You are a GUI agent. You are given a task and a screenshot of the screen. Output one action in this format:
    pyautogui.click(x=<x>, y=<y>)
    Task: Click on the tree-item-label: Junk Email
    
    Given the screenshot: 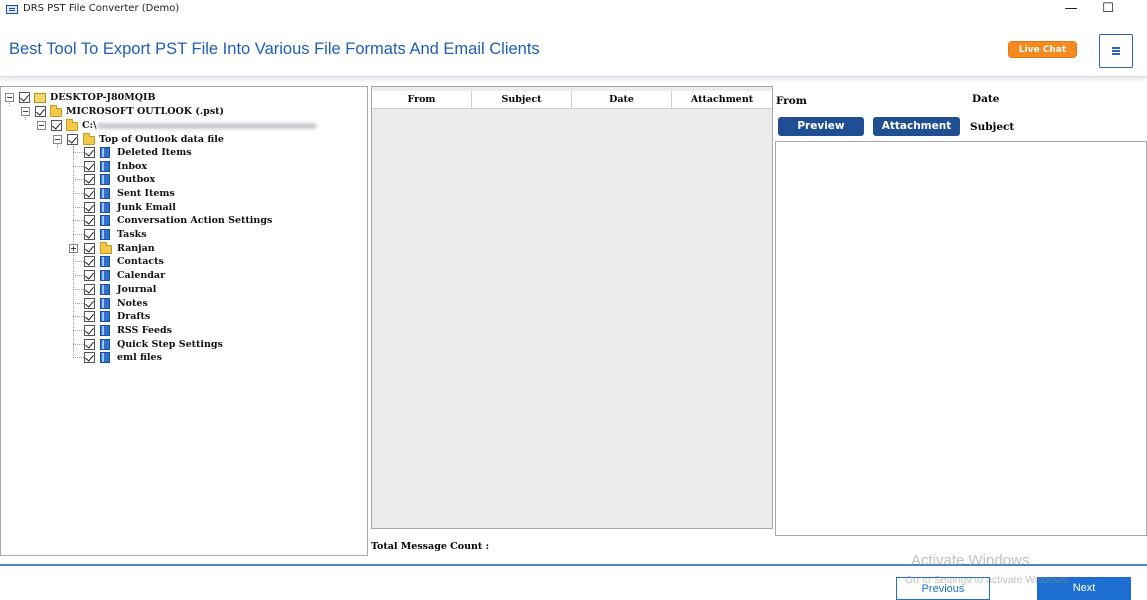 What is the action you would take?
    pyautogui.click(x=146, y=207)
    